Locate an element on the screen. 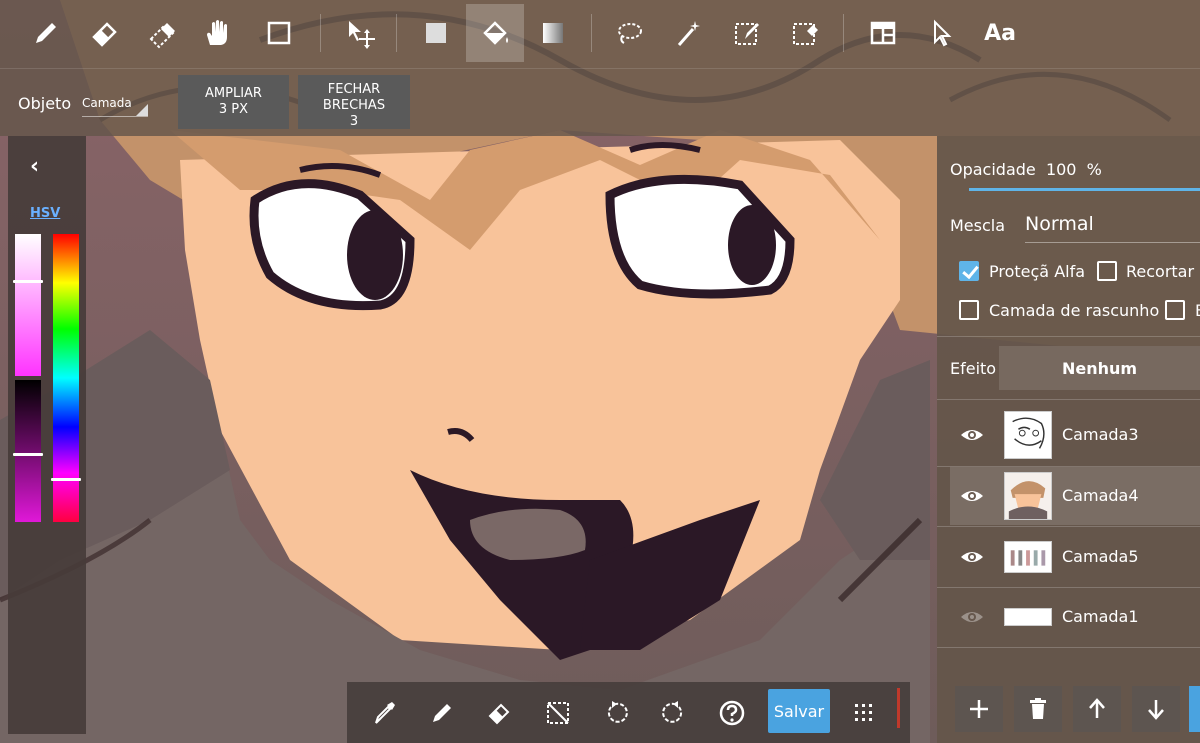 Image resolution: width=1200 pixels, height=743 pixels. hand-icon is located at coordinates (217, 33).